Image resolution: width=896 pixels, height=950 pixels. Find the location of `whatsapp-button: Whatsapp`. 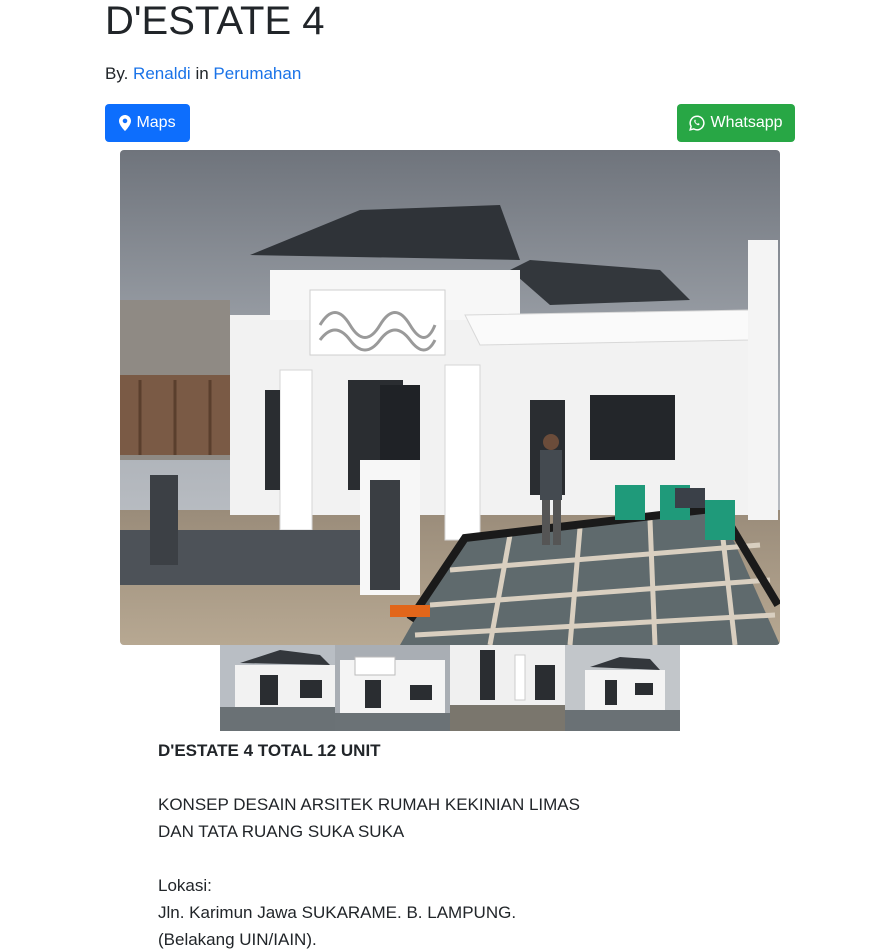

whatsapp-button: Whatsapp is located at coordinates (736, 123).